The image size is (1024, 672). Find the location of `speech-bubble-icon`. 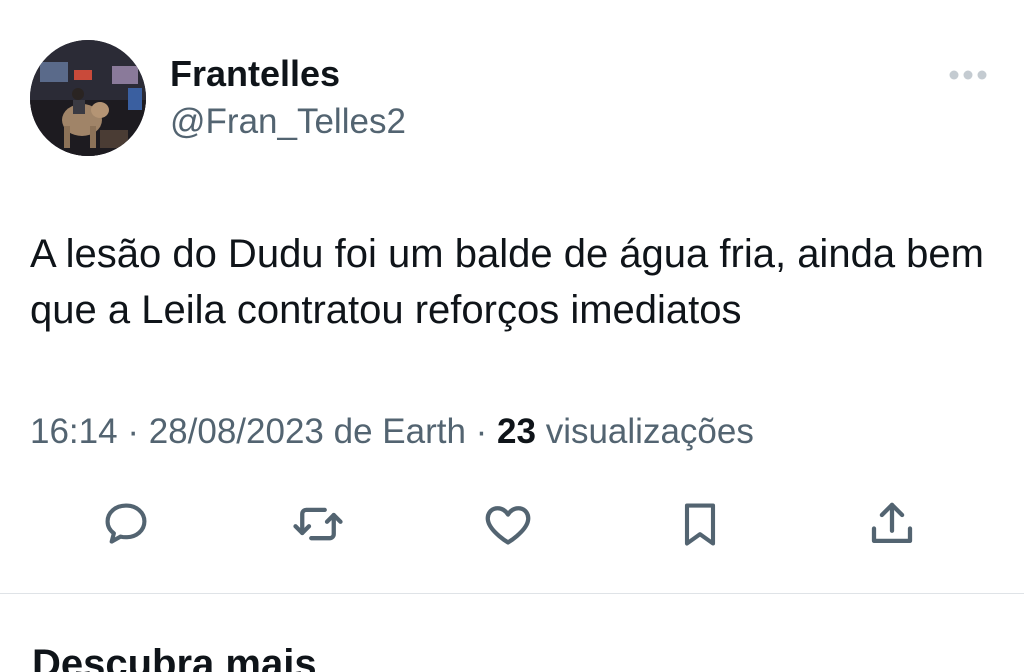

speech-bubble-icon is located at coordinates (126, 523).